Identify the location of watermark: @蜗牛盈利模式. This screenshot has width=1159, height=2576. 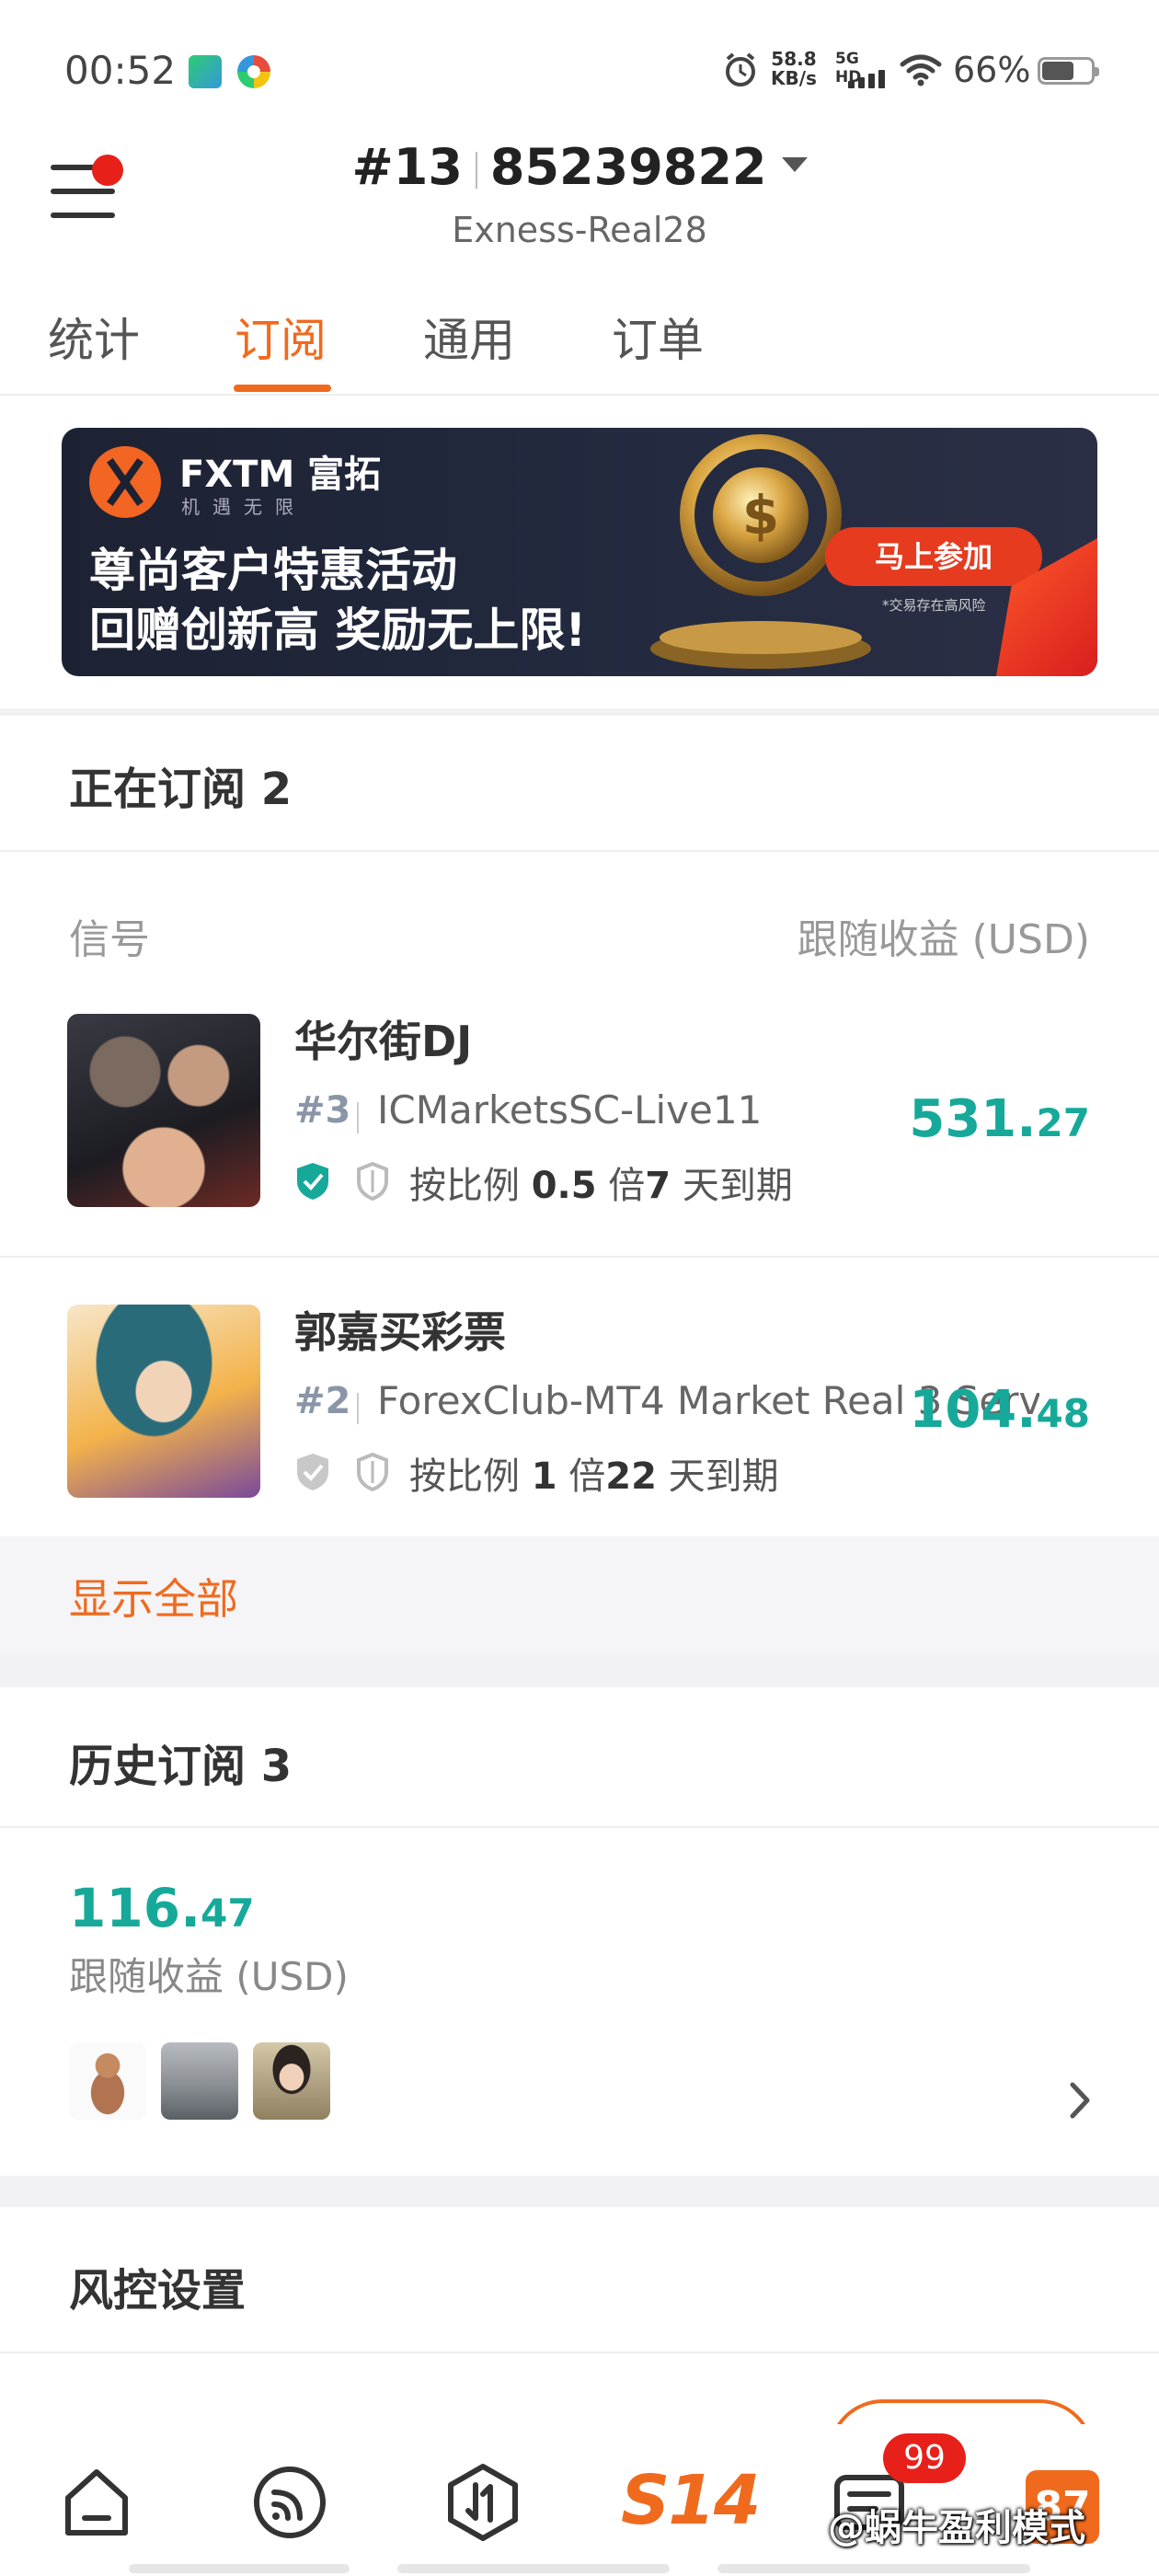
(956, 2528).